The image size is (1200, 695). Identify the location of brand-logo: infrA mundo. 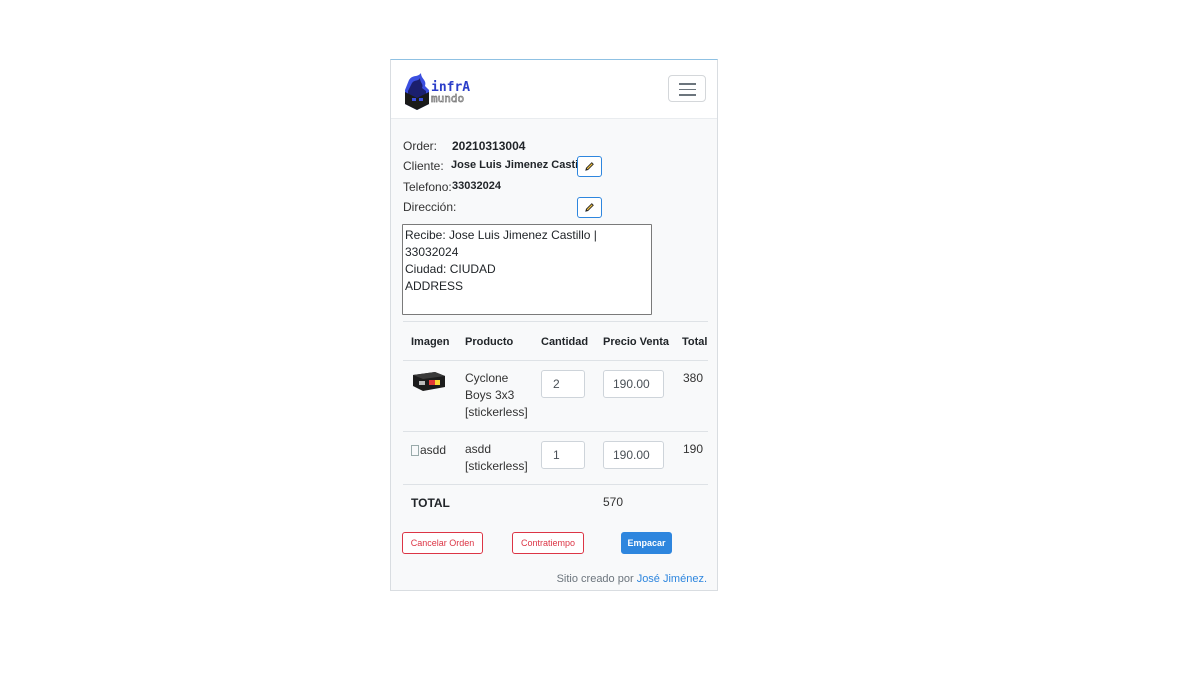
(443, 90).